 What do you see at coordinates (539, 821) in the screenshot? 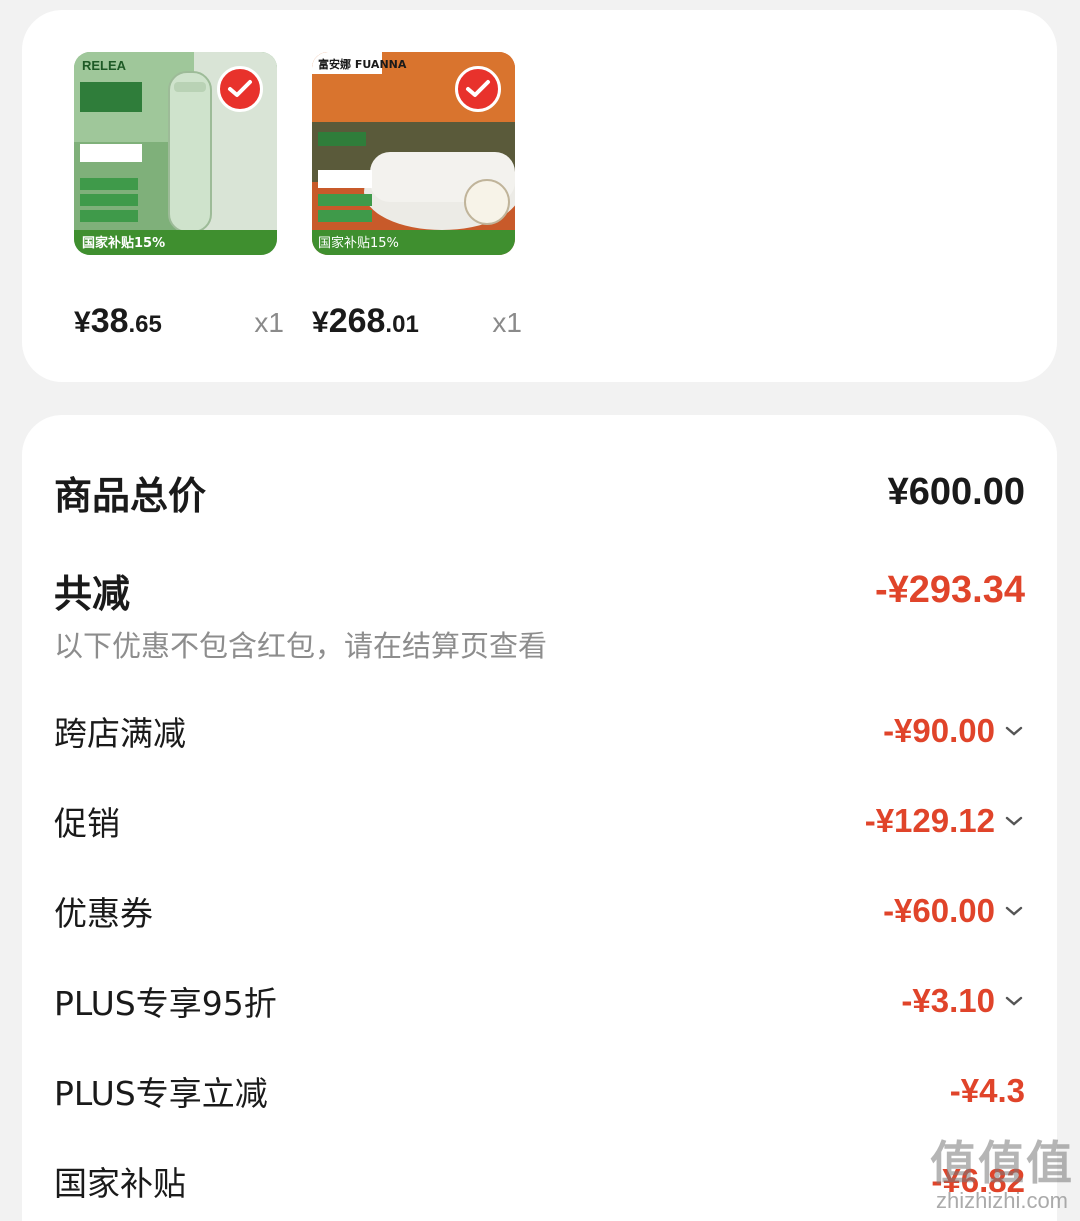
I see `discount-item-promotion: 促销 -¥129.12` at bounding box center [539, 821].